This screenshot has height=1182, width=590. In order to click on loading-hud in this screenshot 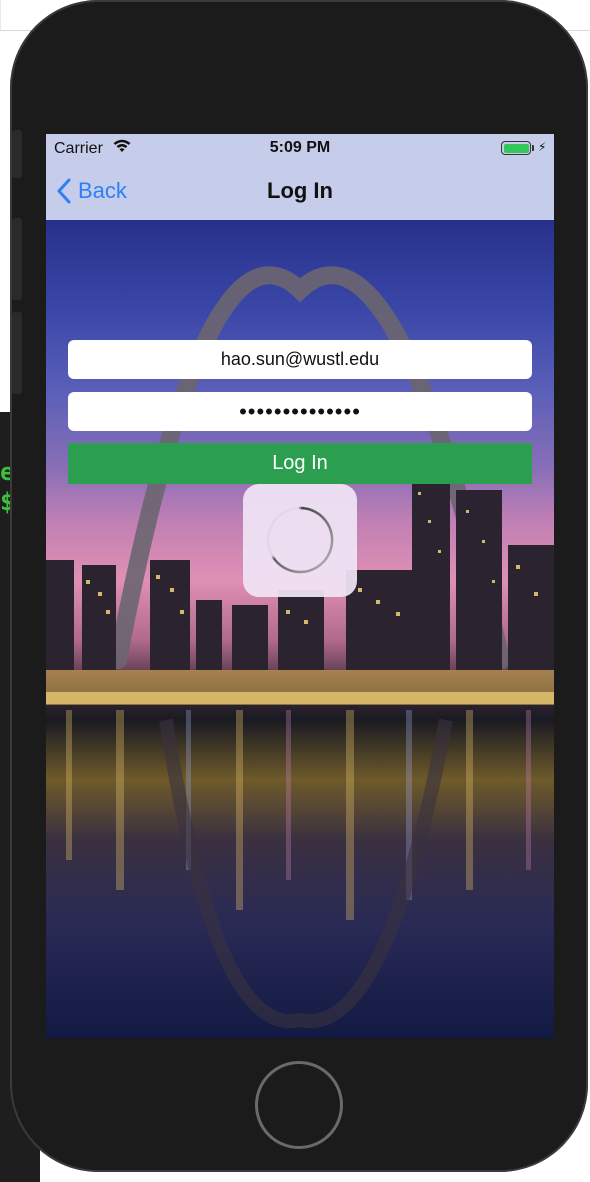, I will do `click(300, 540)`.